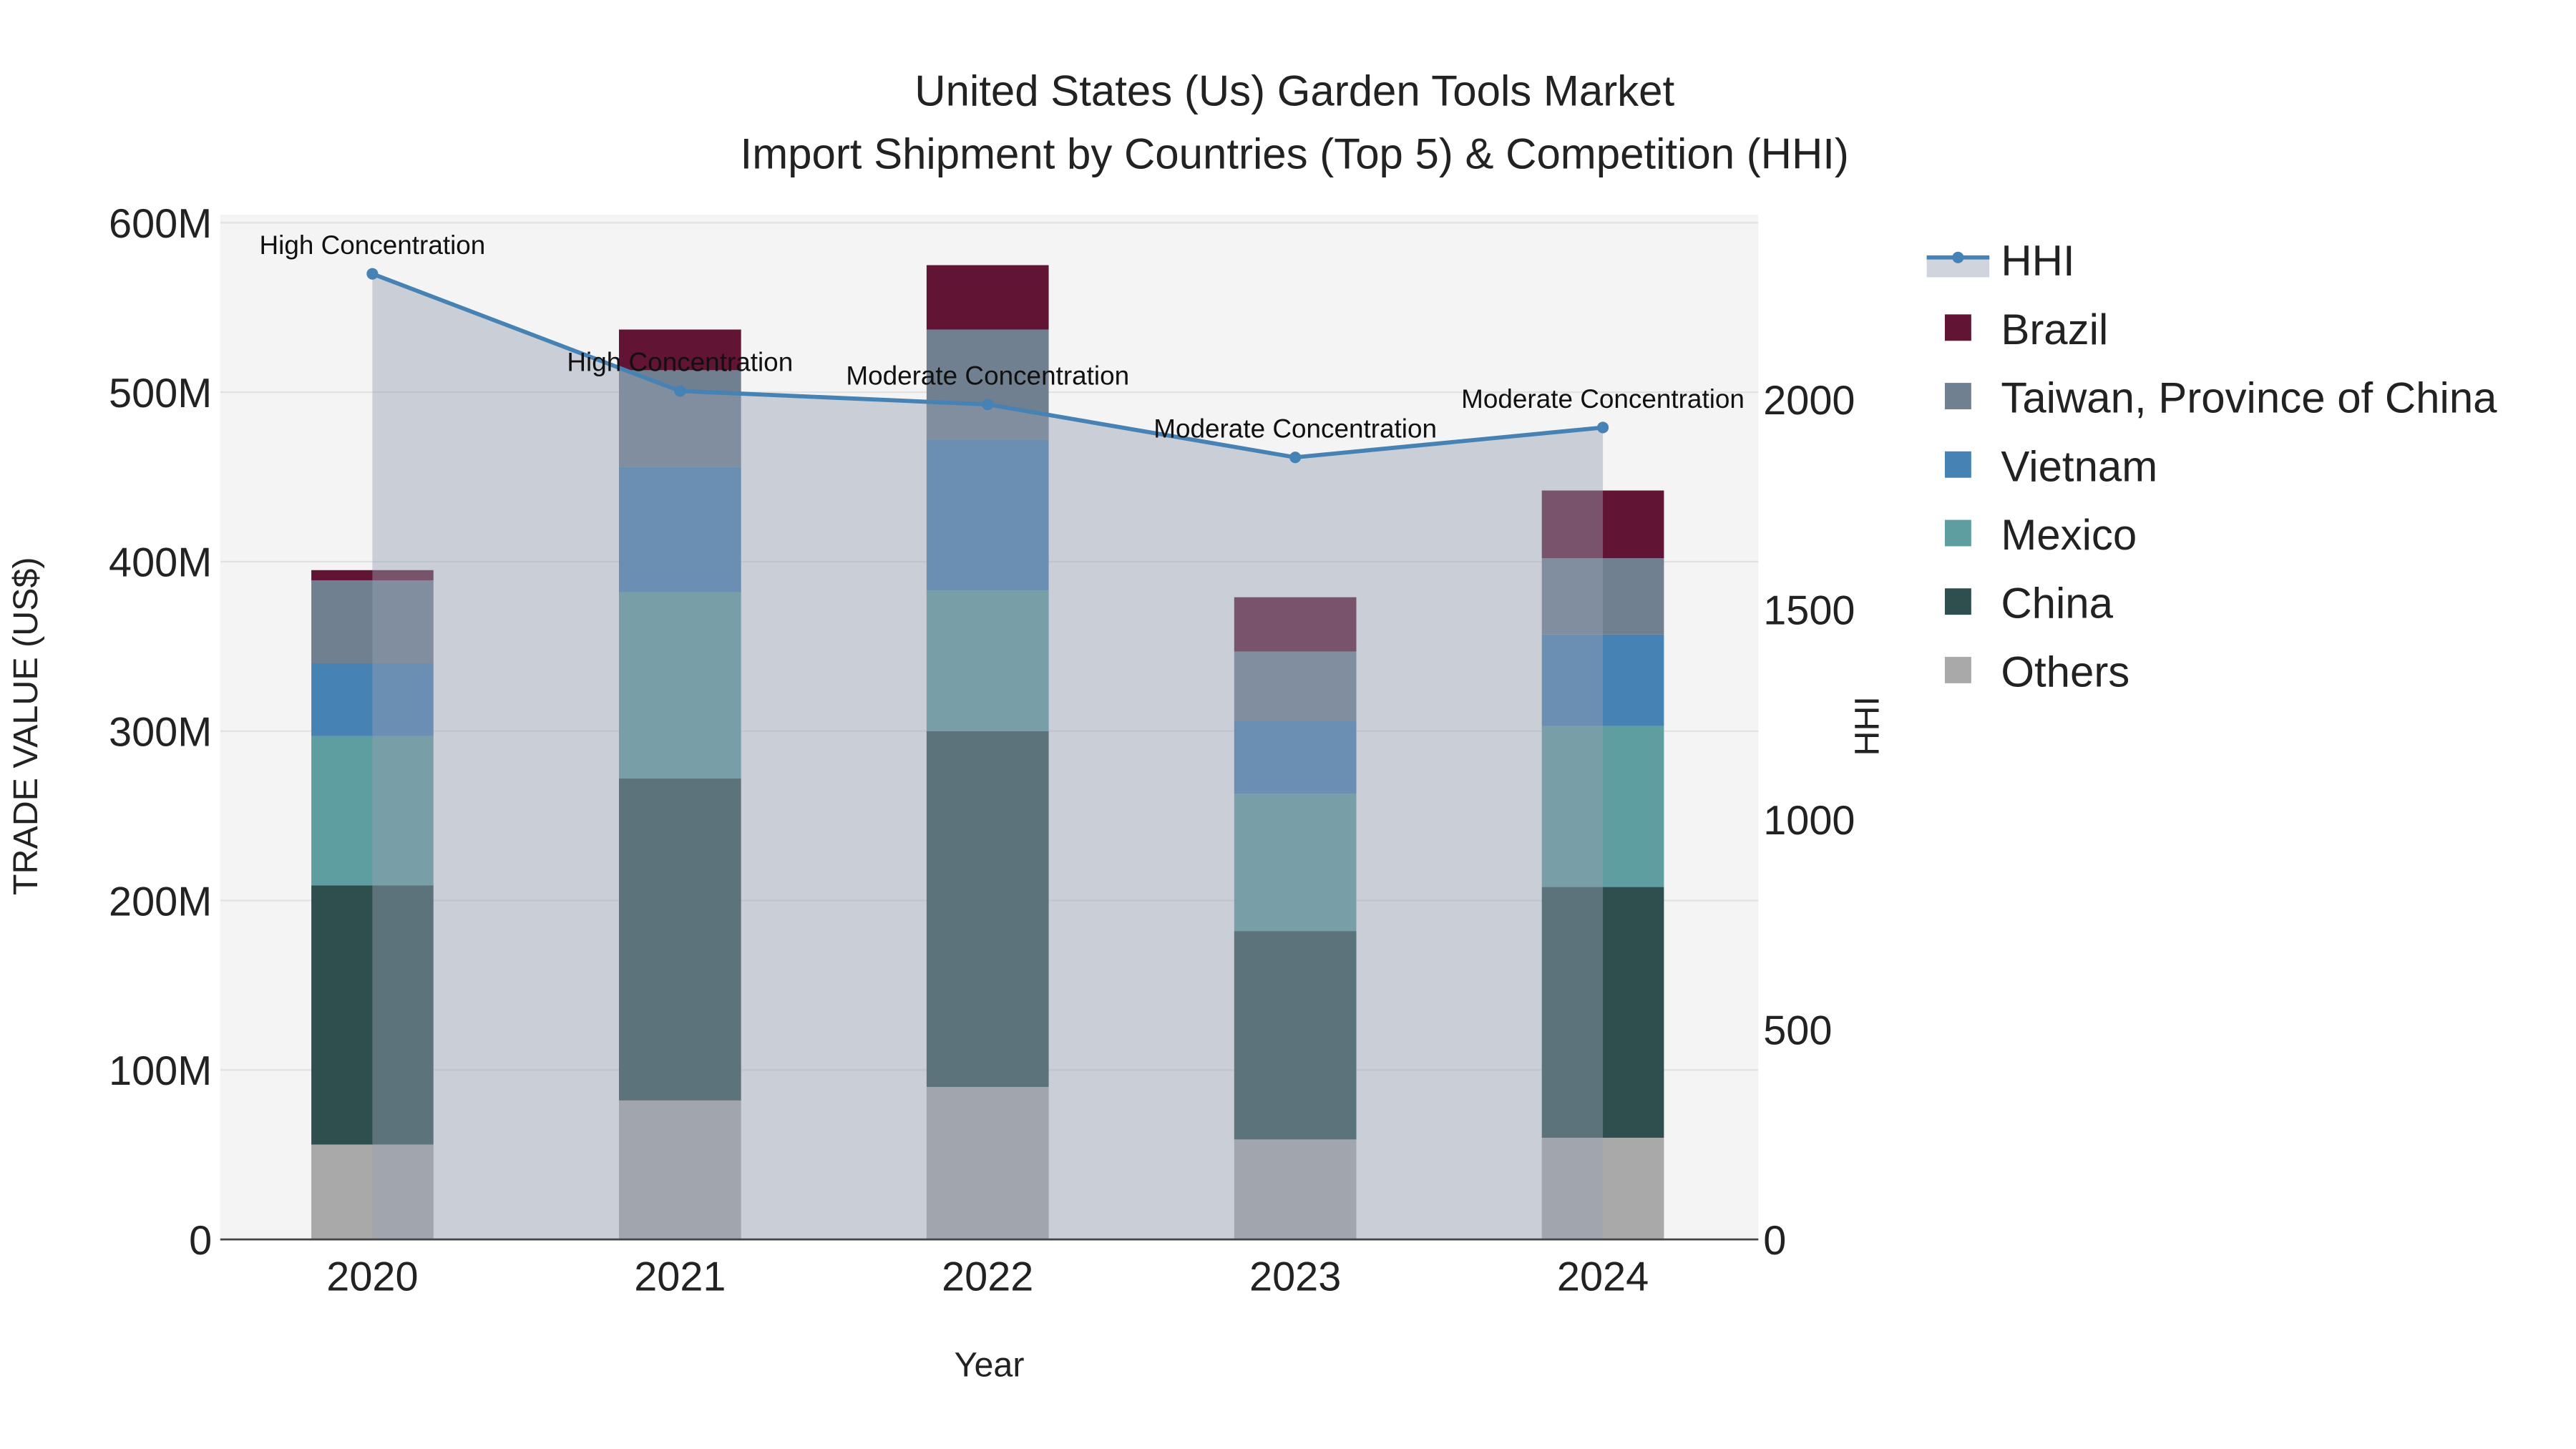 The height and width of the screenshot is (1449, 2576). What do you see at coordinates (680, 1277) in the screenshot?
I see `x-tick-label: 2021` at bounding box center [680, 1277].